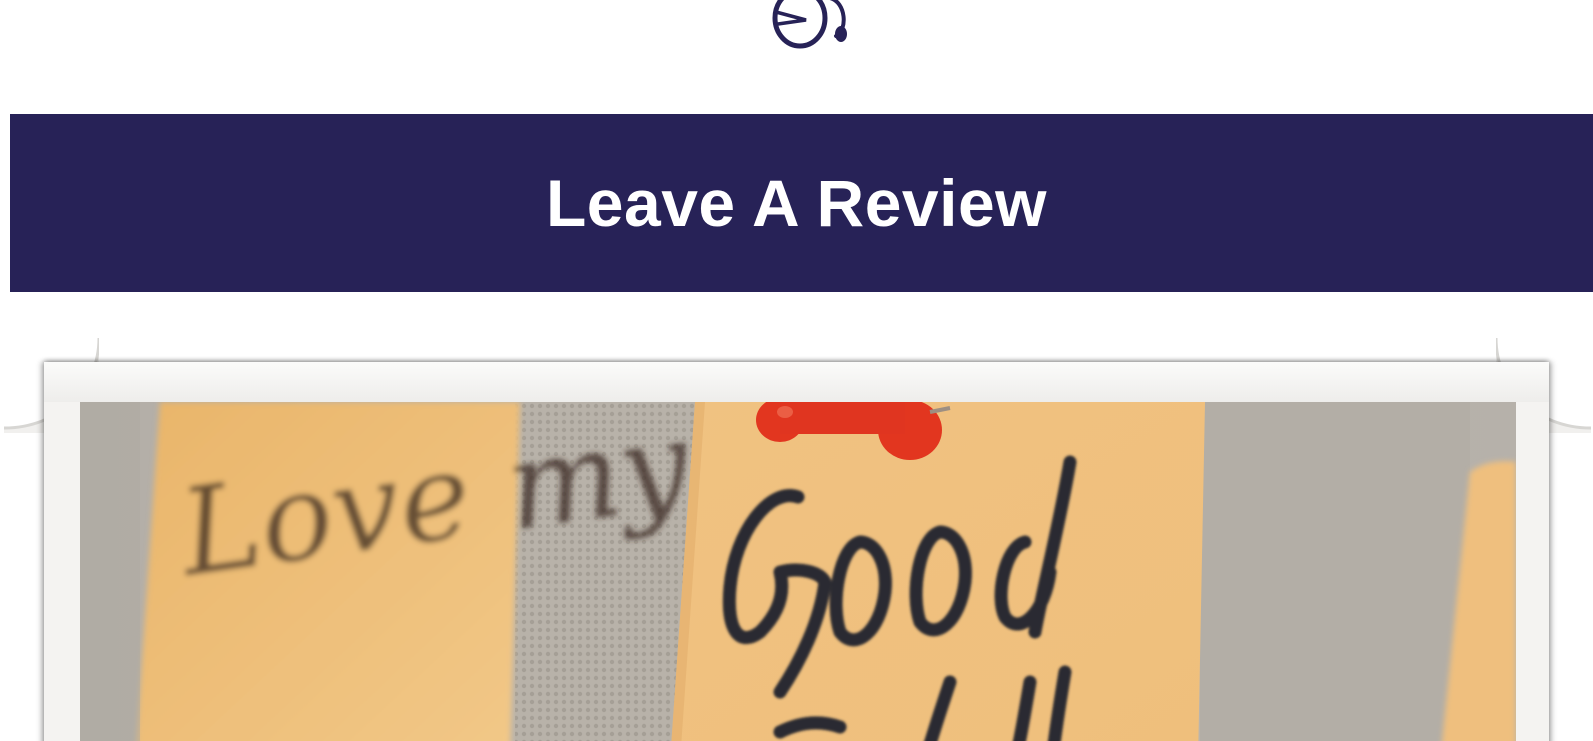 The image size is (1593, 741). I want to click on page-title: Leave A Review, so click(796, 203).